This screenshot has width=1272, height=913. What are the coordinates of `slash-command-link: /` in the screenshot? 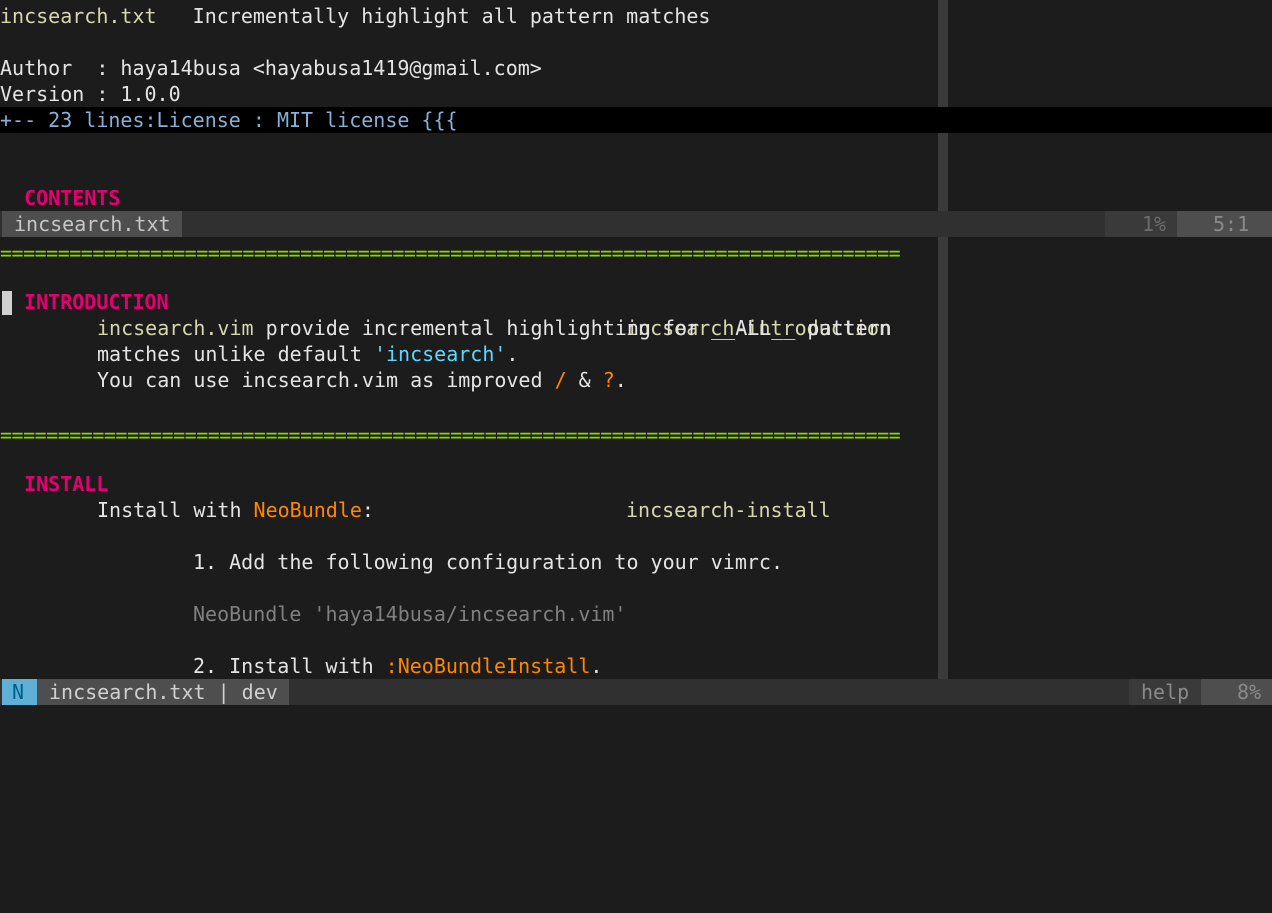 It's located at (561, 380).